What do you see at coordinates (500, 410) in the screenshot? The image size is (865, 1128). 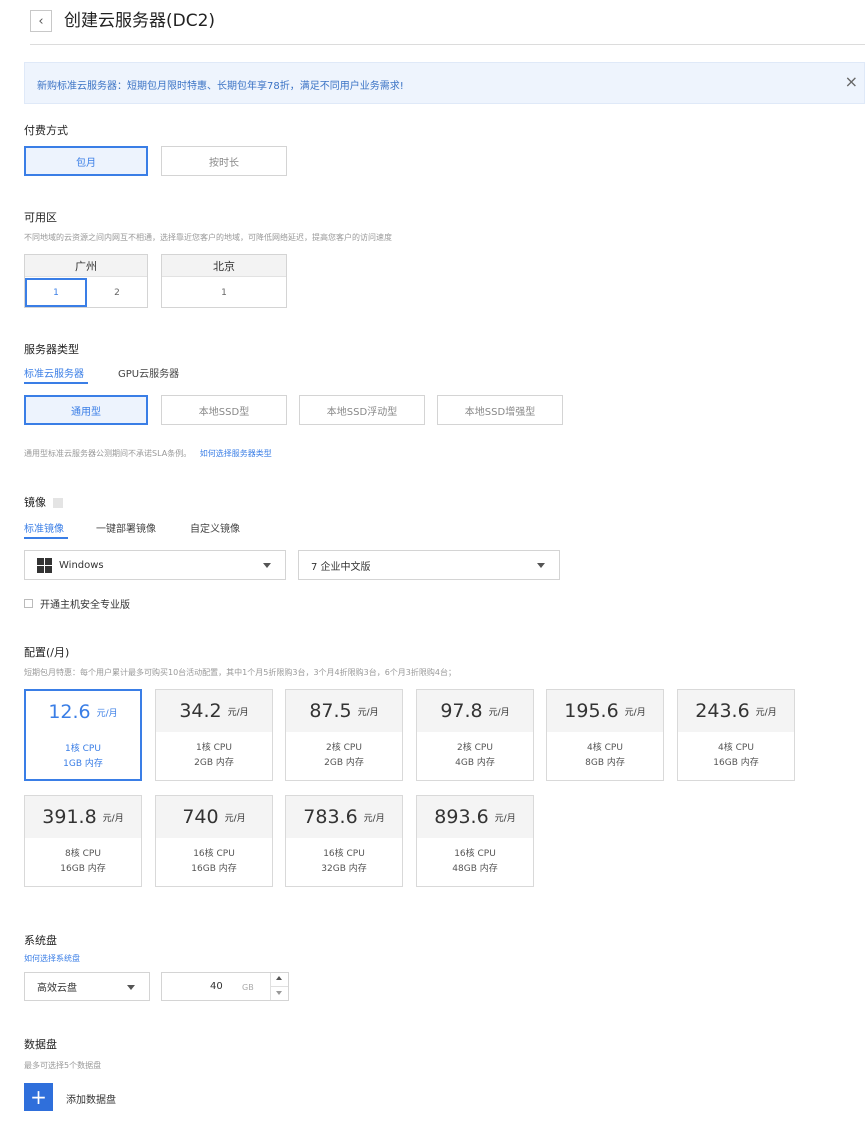 I see `server-type-ssd-enhanced-button: 本地SSD增强型` at bounding box center [500, 410].